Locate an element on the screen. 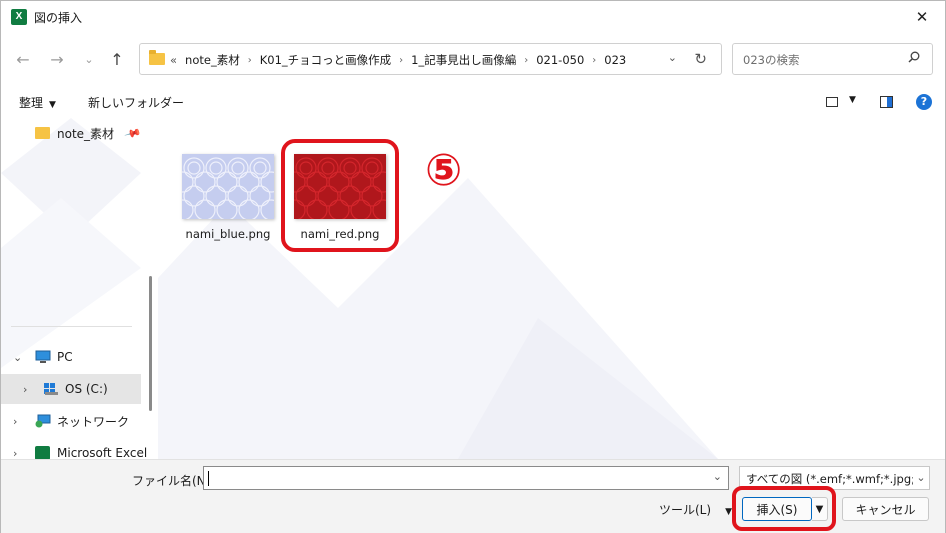 The image size is (946, 533). recent-locations-button: ⌄ is located at coordinates (89, 59).